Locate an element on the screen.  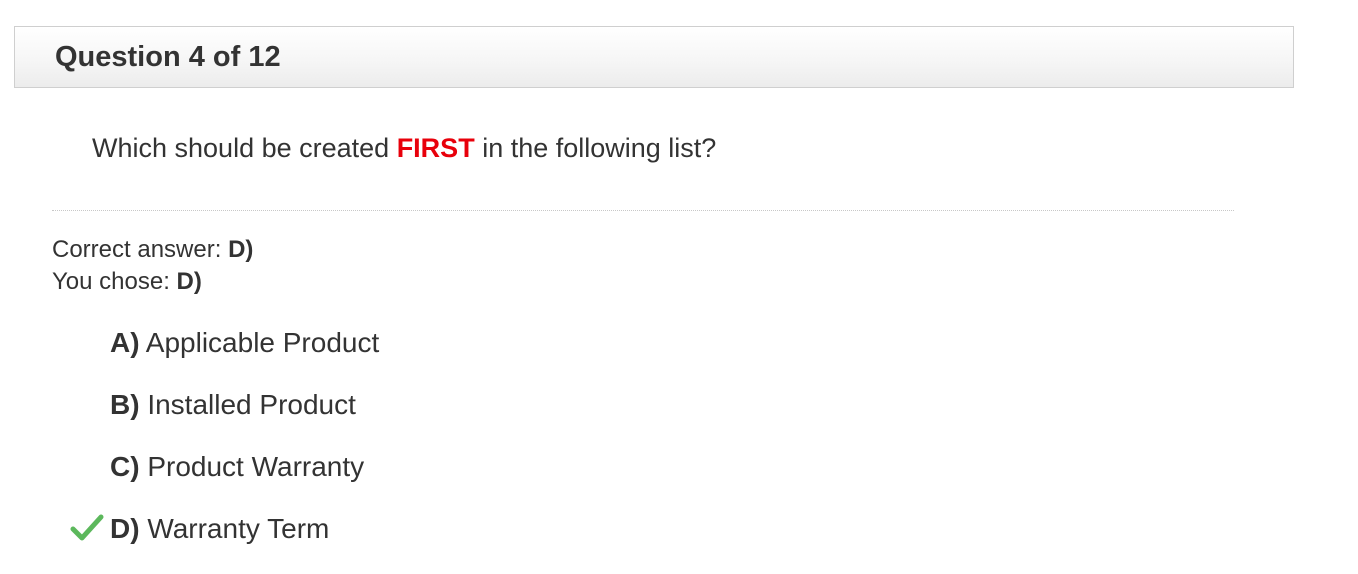
option-a: A) Applicable Product is located at coordinates (244, 343).